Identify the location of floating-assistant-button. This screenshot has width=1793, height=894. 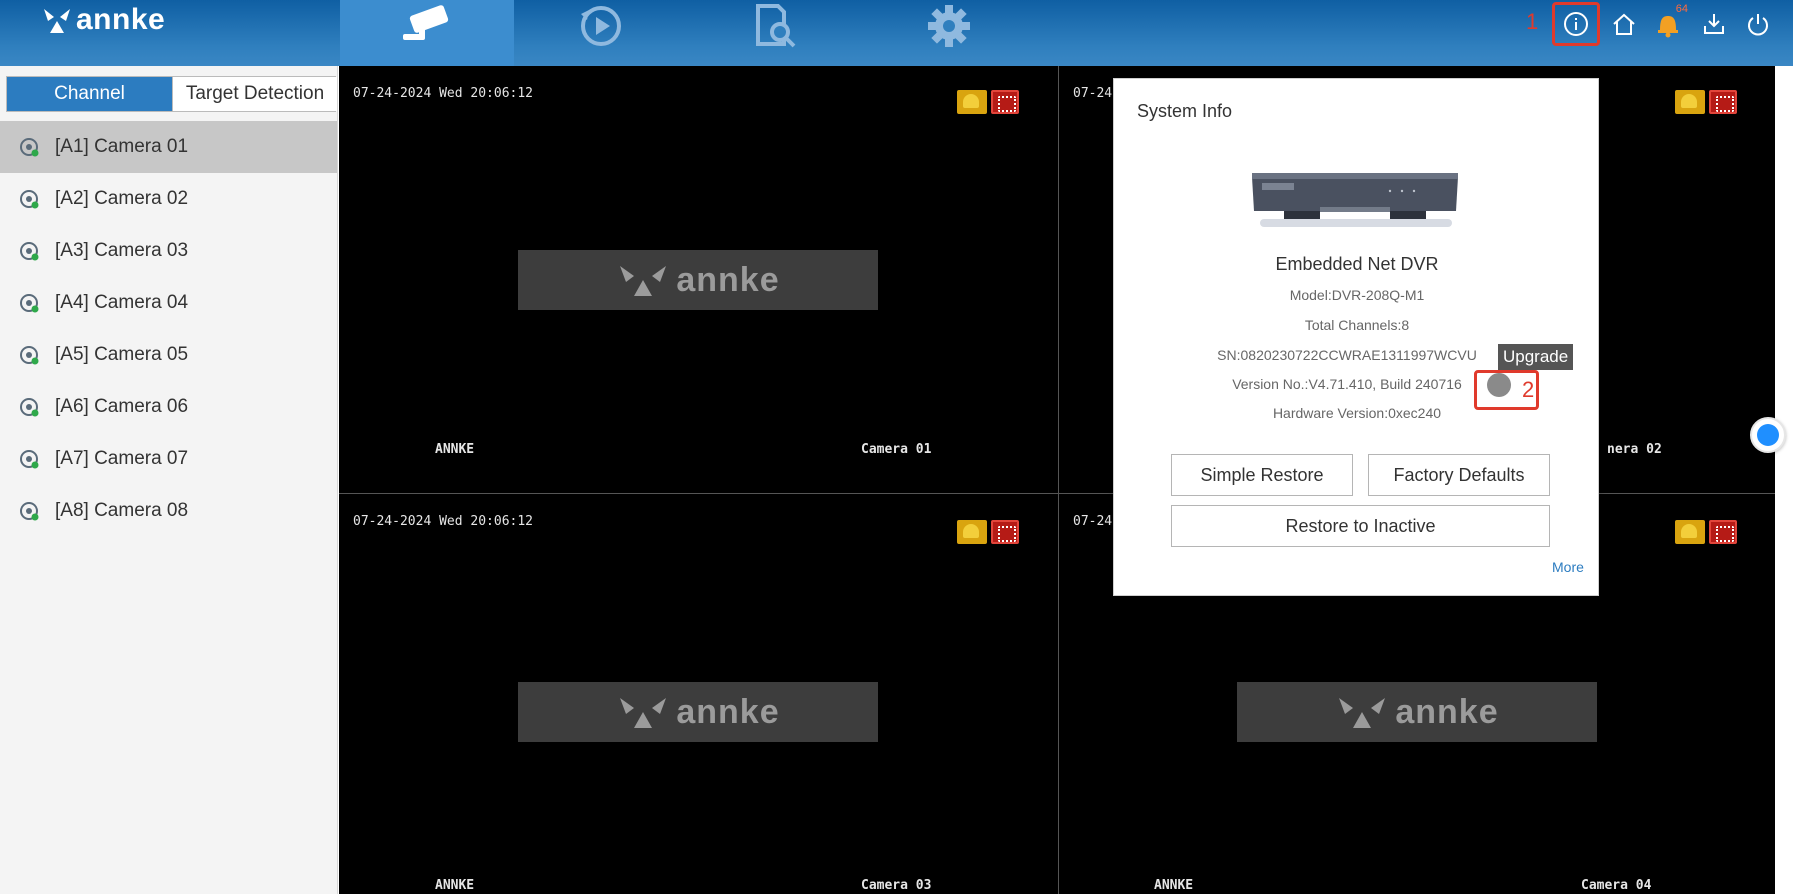
(1768, 435).